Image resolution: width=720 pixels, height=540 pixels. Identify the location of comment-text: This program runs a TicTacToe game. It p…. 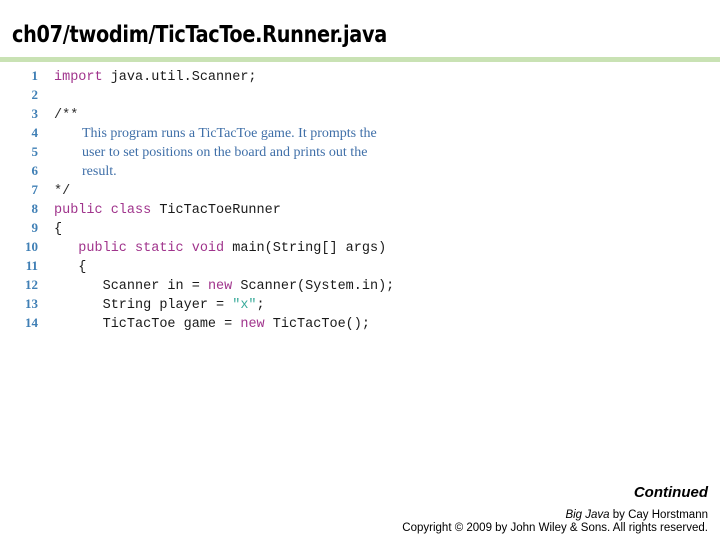
(229, 133).